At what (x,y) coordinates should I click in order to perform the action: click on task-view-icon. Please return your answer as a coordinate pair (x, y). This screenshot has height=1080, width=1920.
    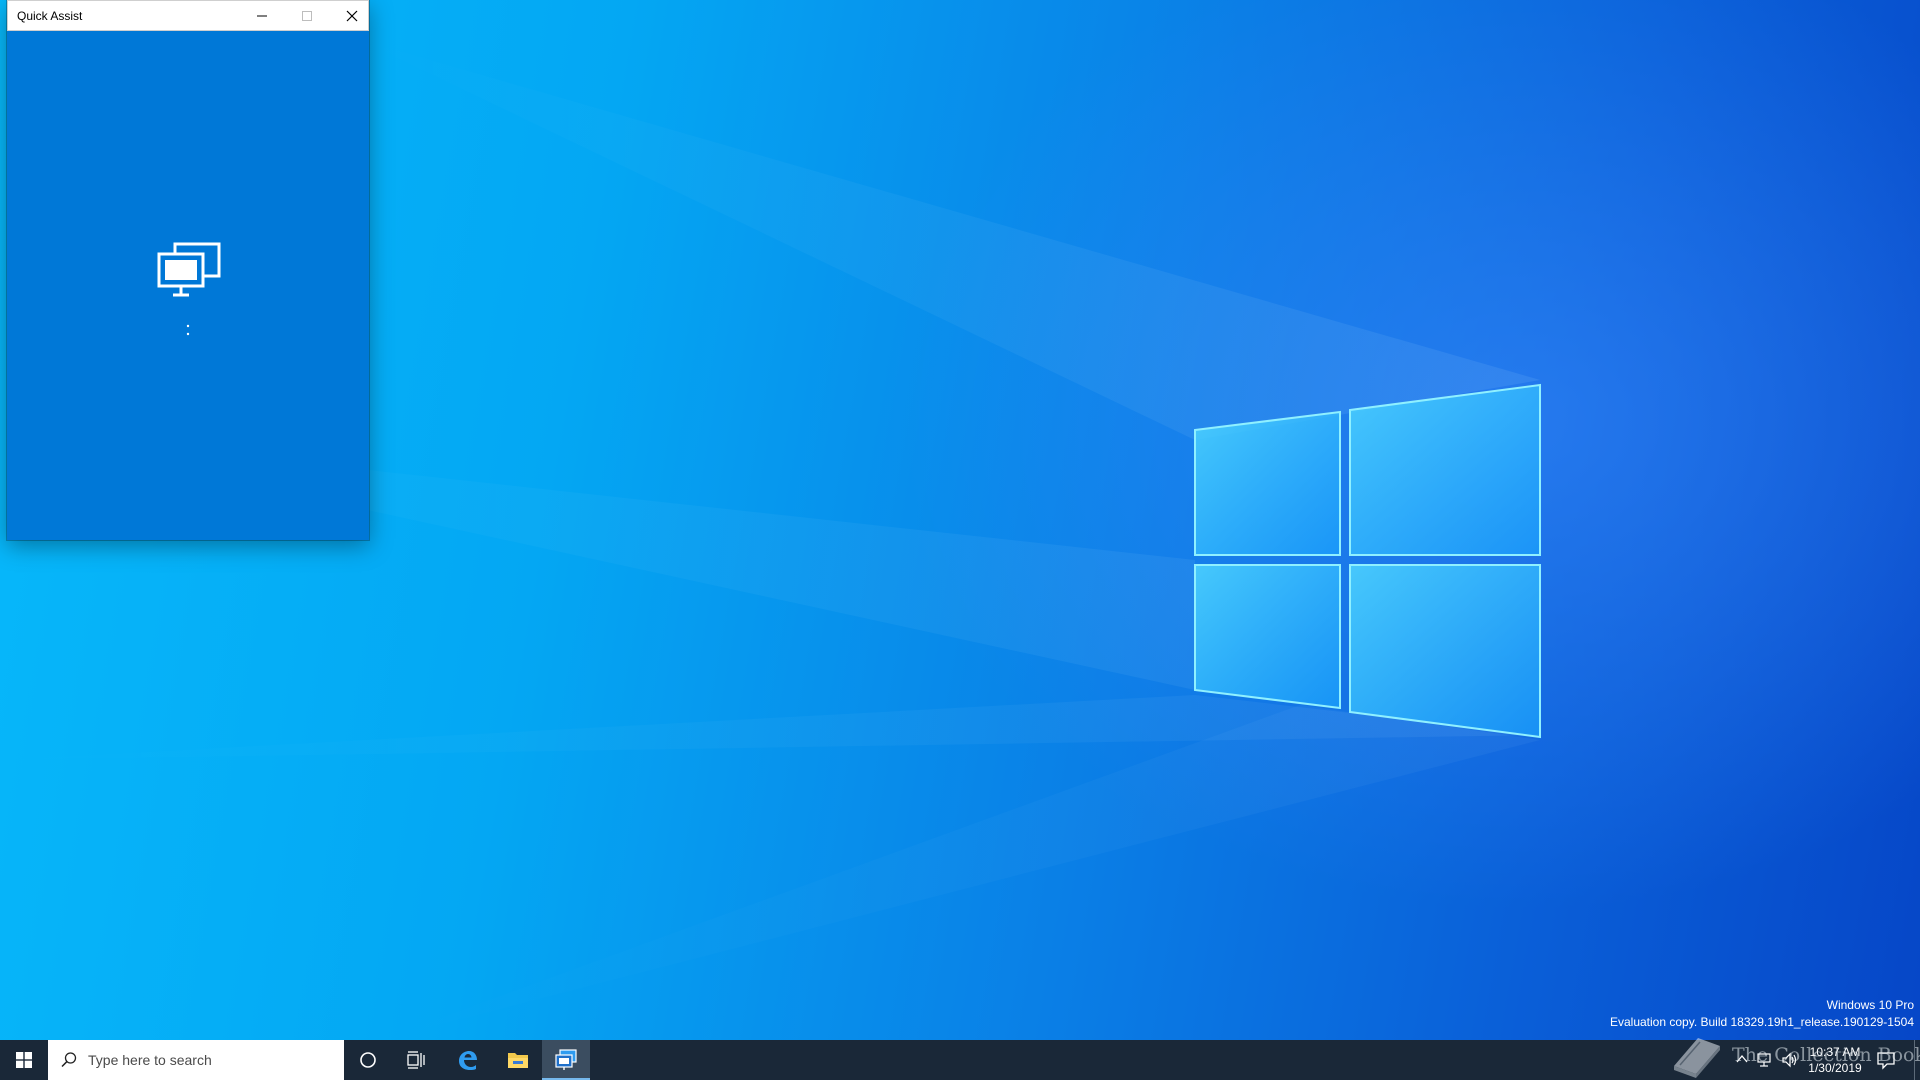
    Looking at the image, I should click on (416, 1060).